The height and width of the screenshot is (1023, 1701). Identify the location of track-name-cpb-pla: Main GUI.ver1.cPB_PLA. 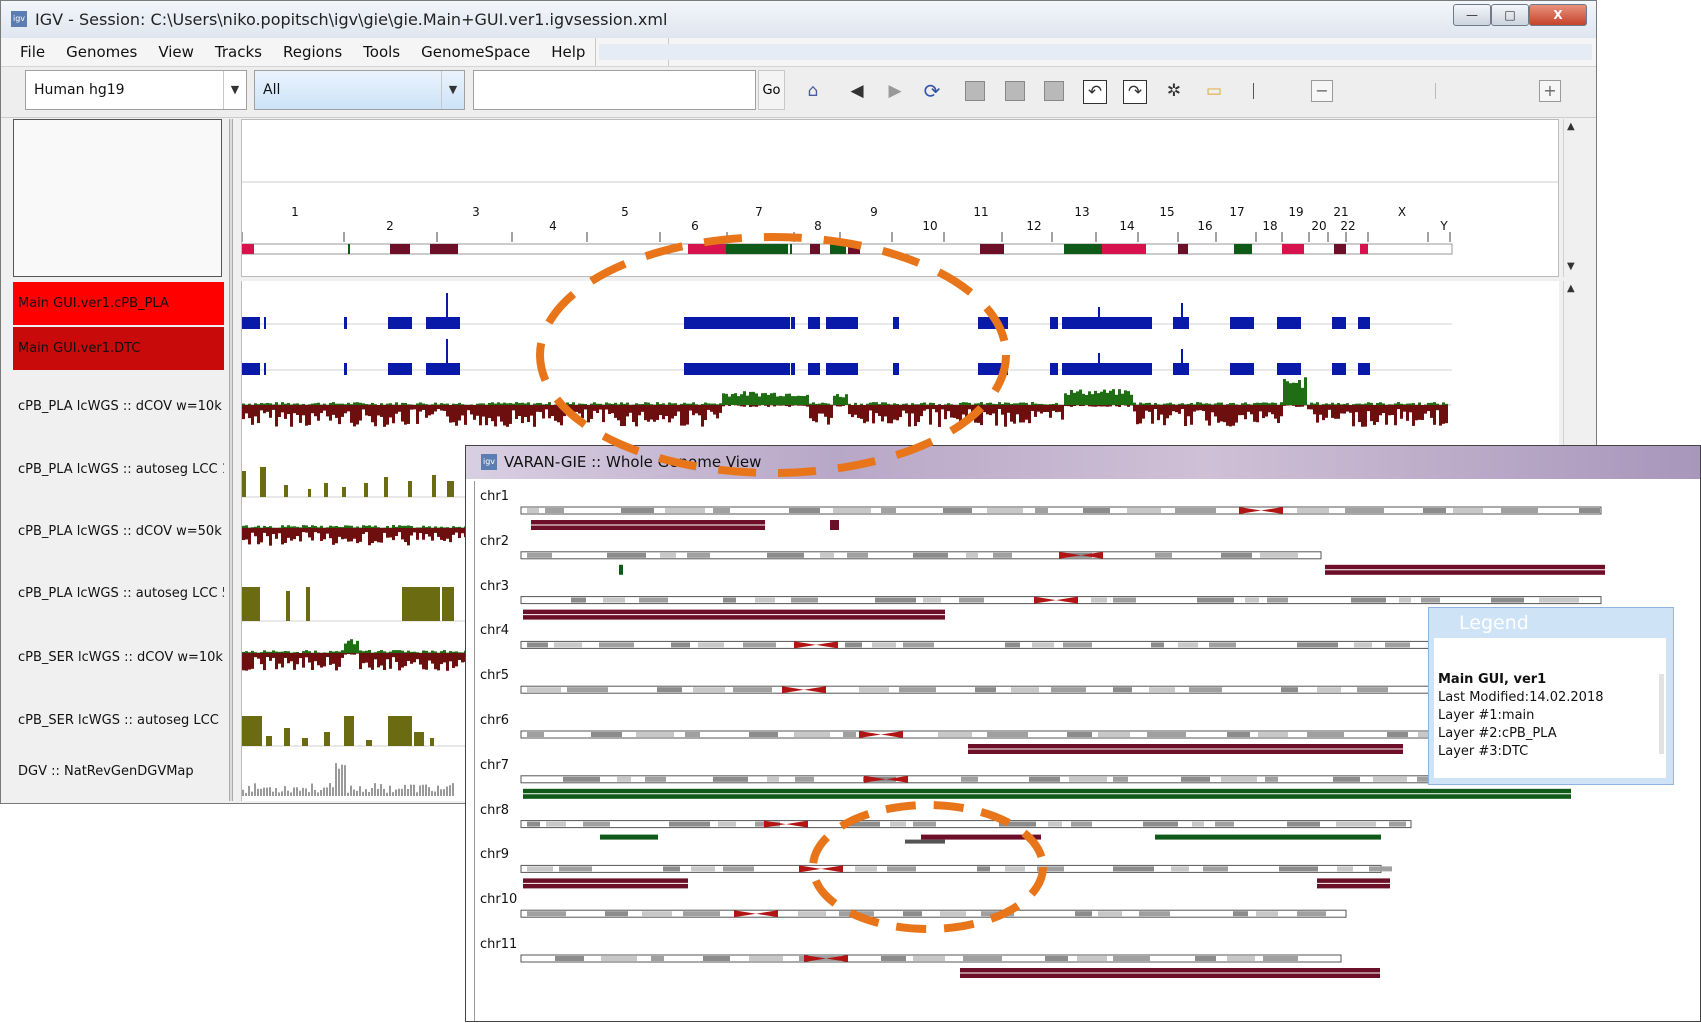
(118, 303).